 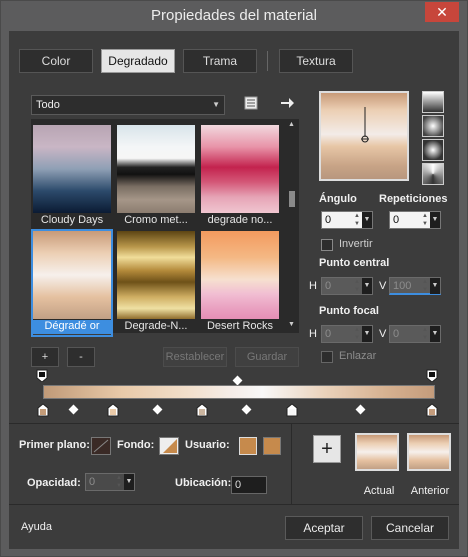 What do you see at coordinates (433, 174) in the screenshot?
I see `radial-style-icon` at bounding box center [433, 174].